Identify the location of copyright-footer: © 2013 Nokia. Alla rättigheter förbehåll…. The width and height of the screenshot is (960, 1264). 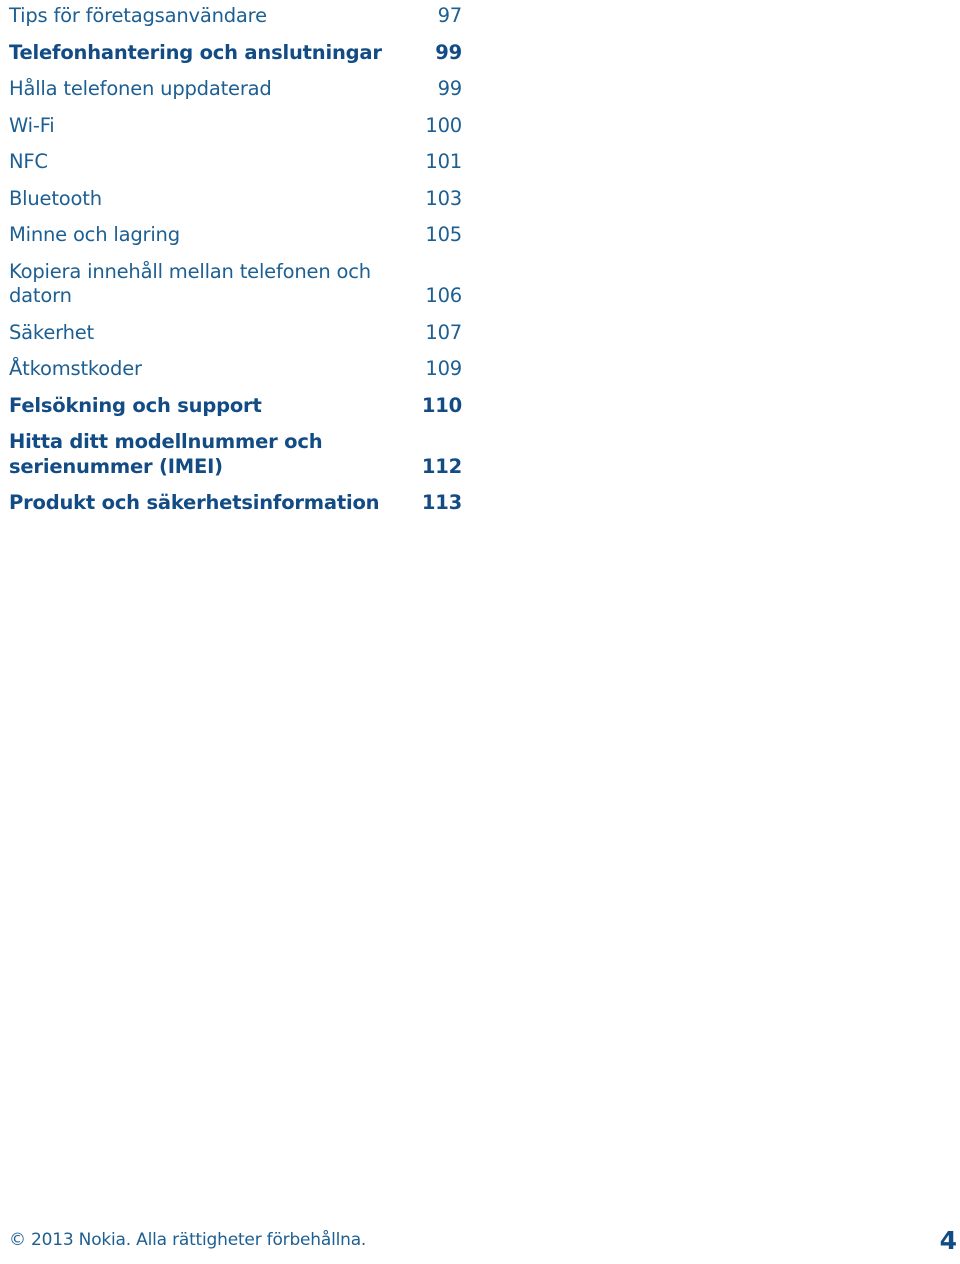
(188, 1240).